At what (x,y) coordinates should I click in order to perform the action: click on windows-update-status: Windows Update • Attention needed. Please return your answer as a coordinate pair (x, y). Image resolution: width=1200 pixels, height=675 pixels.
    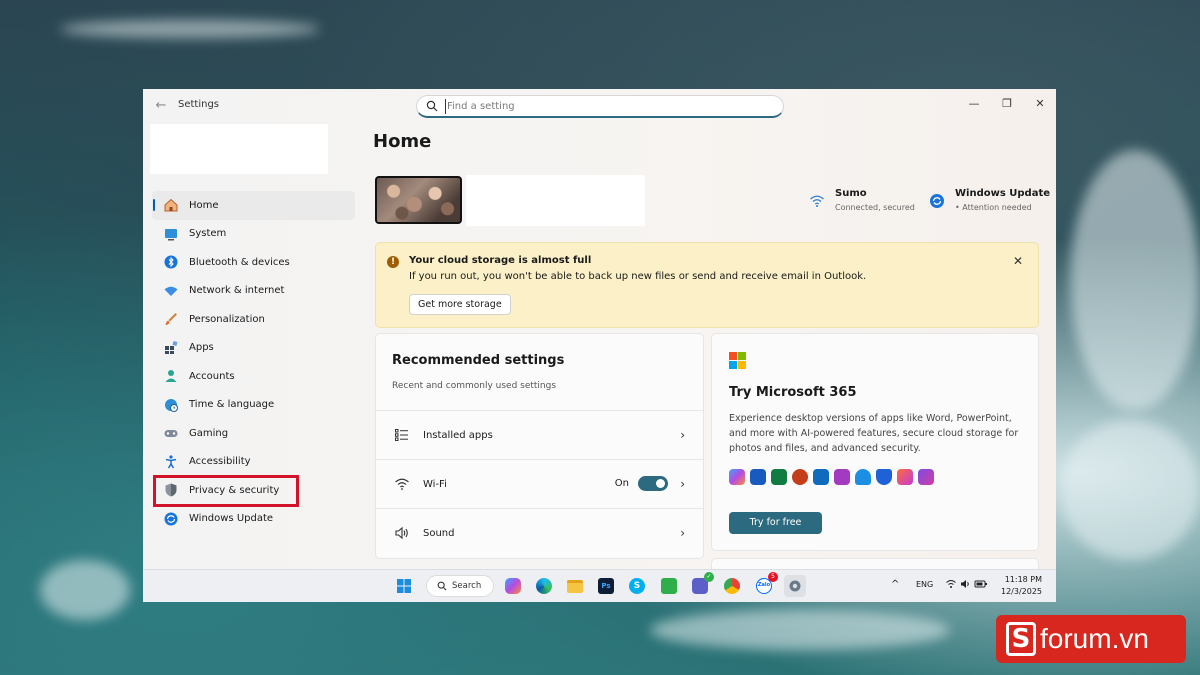
    Looking at the image, I should click on (989, 200).